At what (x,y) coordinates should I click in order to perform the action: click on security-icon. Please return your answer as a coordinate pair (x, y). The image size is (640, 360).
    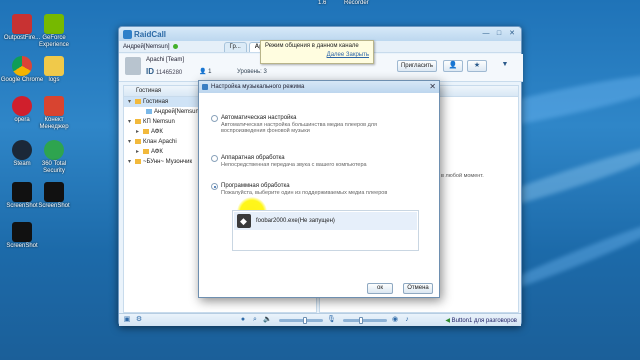
    Looking at the image, I should click on (54, 150).